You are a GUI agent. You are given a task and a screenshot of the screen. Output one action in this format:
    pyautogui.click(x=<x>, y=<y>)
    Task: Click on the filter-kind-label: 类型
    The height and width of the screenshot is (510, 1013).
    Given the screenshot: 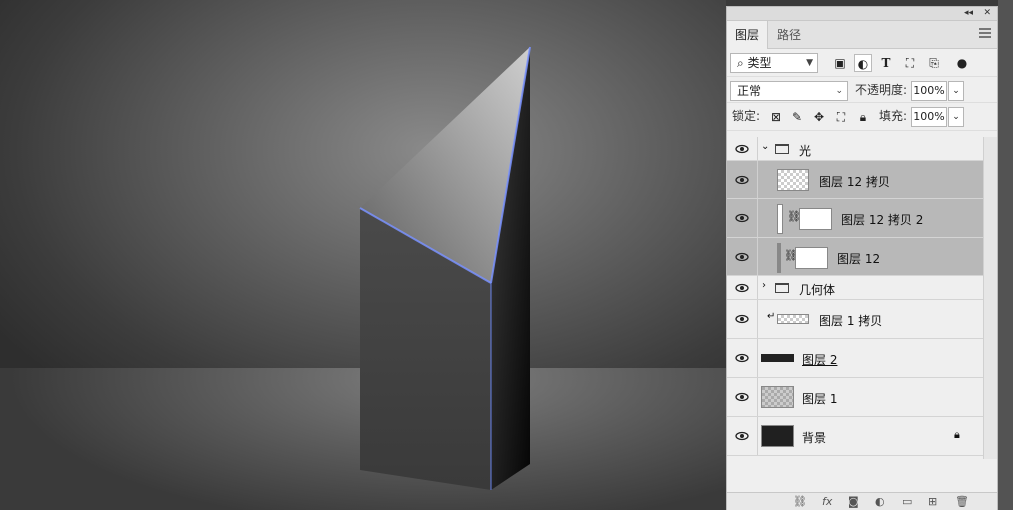 What is the action you would take?
    pyautogui.click(x=759, y=63)
    